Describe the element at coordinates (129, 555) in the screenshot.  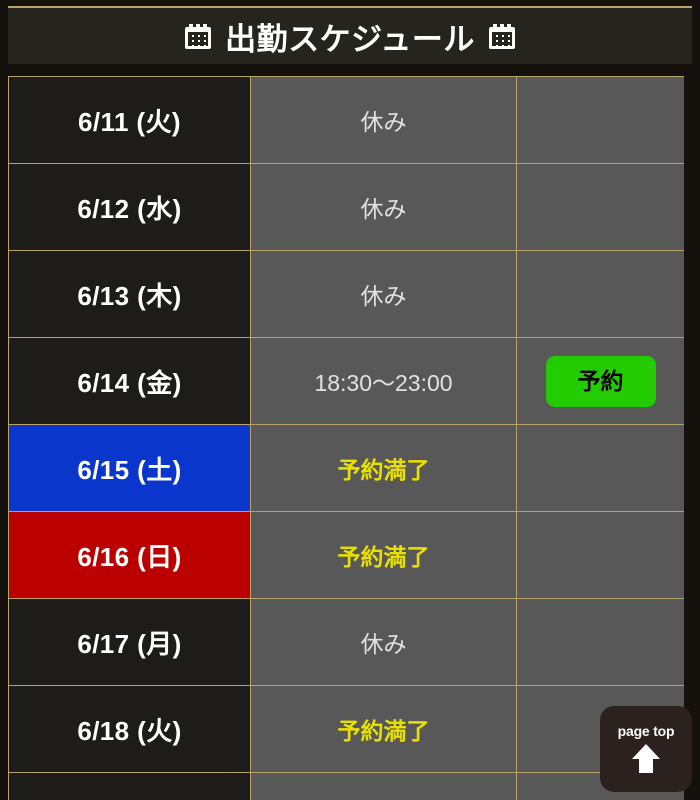
I see `date-cell: 6/16 (日)` at that location.